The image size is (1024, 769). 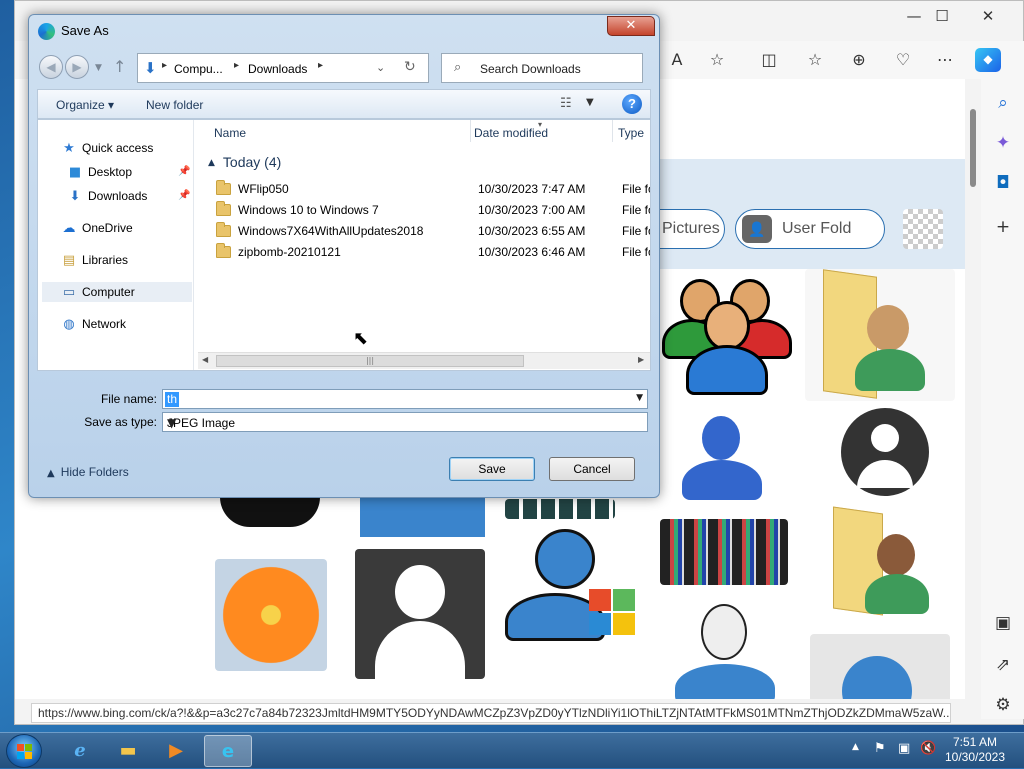 What do you see at coordinates (85, 105) in the screenshot?
I see `organize-button: Organize ▾` at bounding box center [85, 105].